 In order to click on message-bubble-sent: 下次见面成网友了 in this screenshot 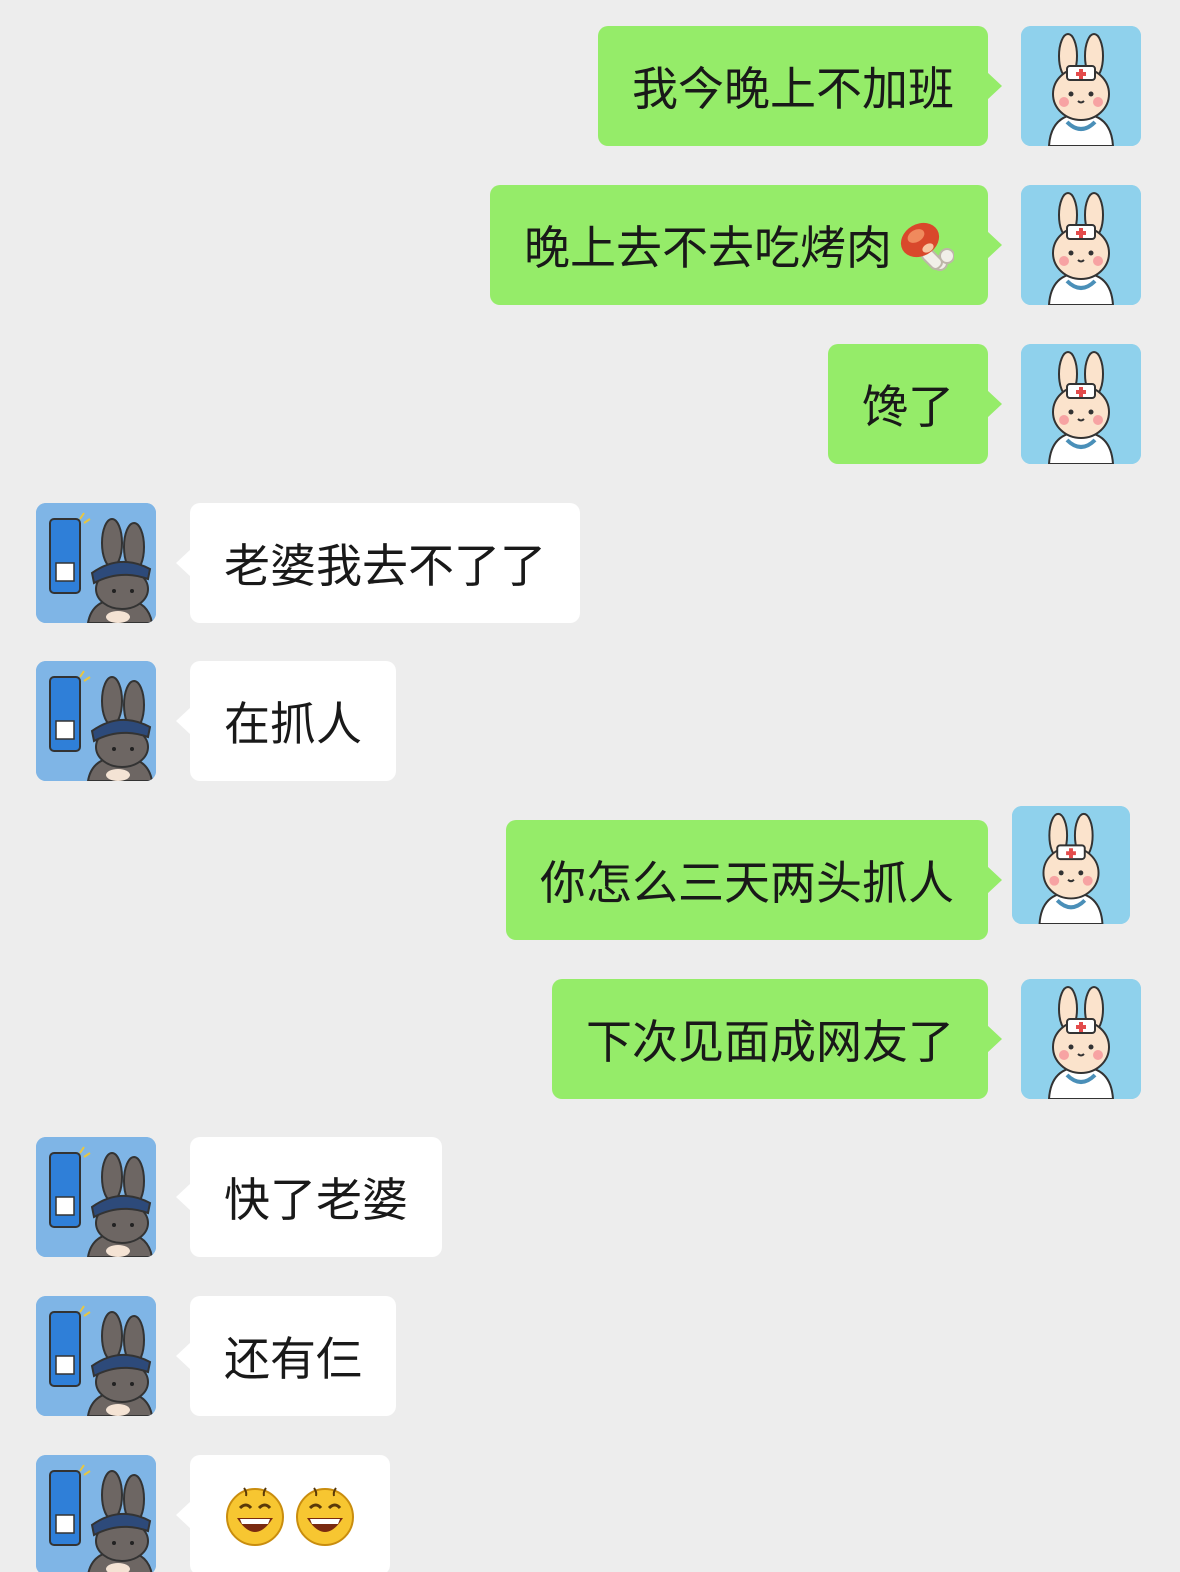, I will do `click(777, 1039)`.